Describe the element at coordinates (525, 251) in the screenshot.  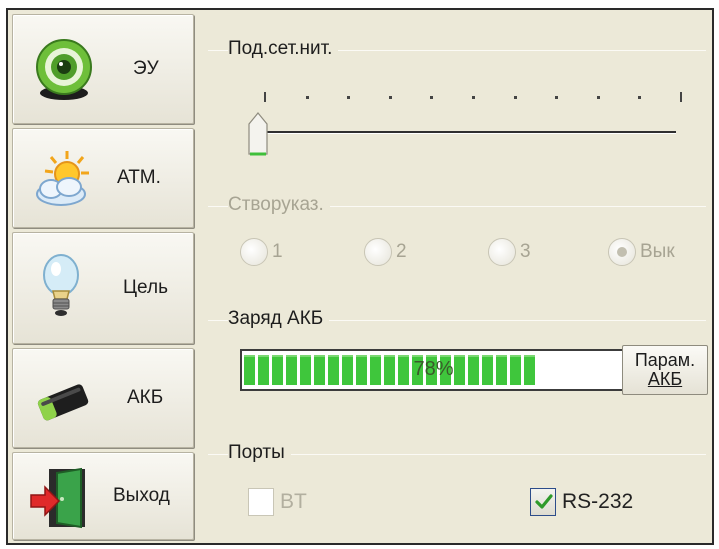
I see `stvor-radio-3-label: 3` at that location.